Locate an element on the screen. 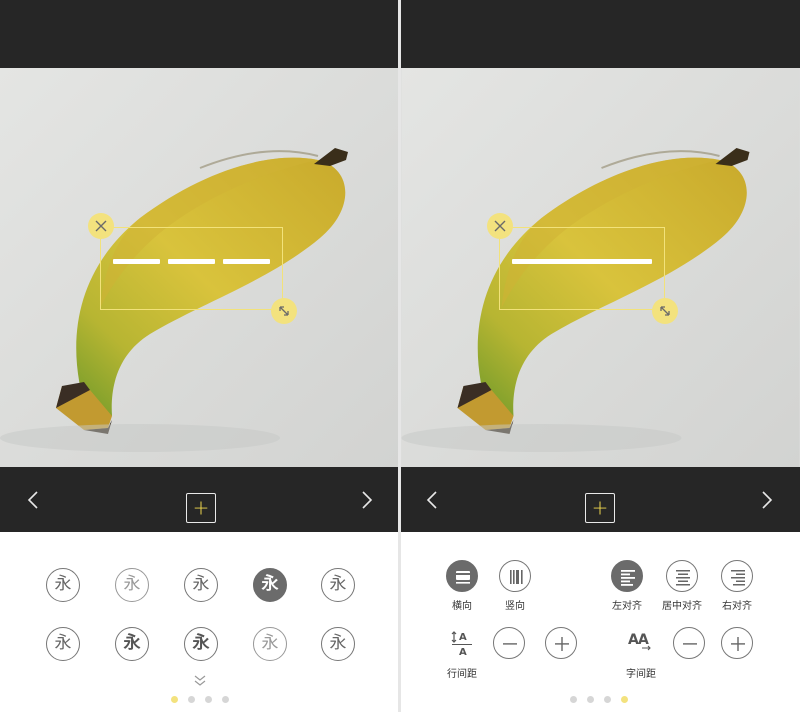 This screenshot has width=800, height=712. double-chevron-down-icon is located at coordinates (200, 680).